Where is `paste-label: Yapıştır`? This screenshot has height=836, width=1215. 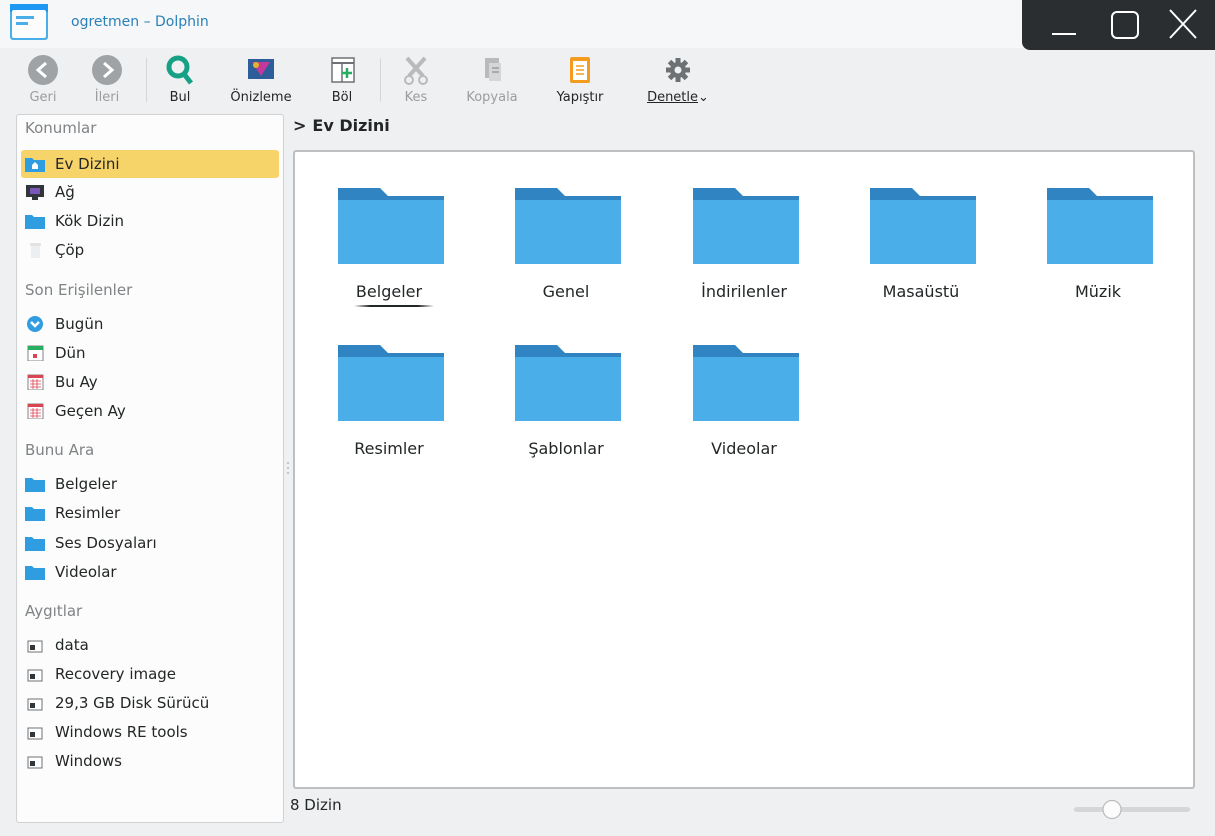 paste-label: Yapıştır is located at coordinates (580, 97).